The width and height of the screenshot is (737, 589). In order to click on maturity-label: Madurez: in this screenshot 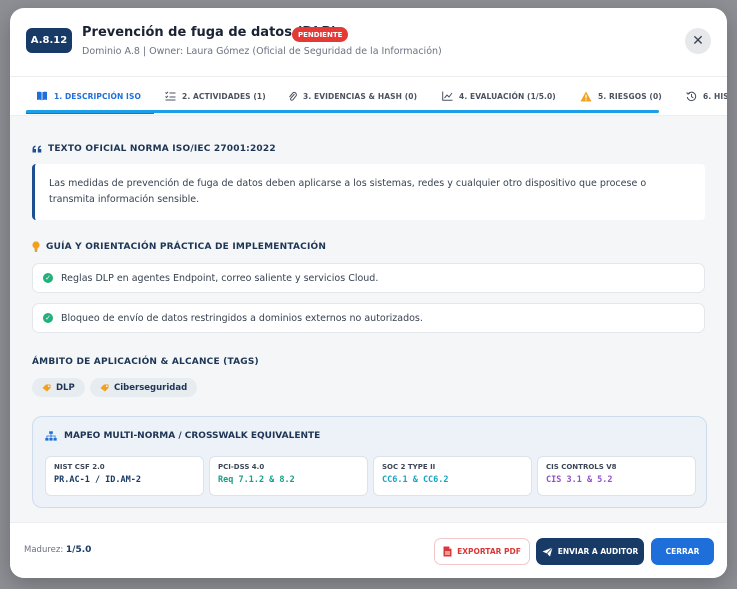, I will do `click(44, 550)`.